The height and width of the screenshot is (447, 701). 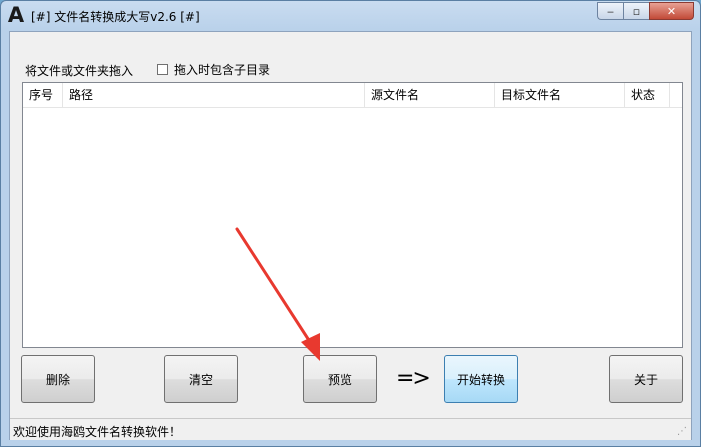 I want to click on column-header-target-name: 目标文件名, so click(x=560, y=95).